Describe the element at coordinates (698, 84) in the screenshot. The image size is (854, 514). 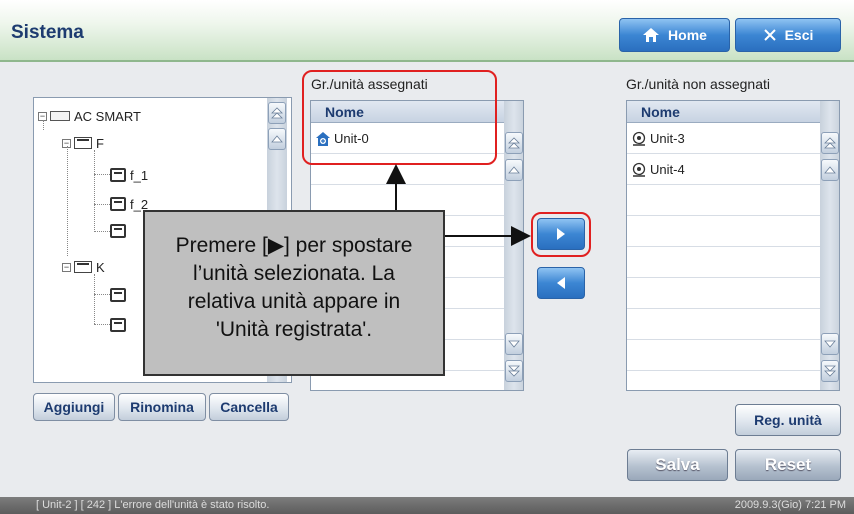
I see `unassigned-title: Gr./unità non assegnati` at that location.